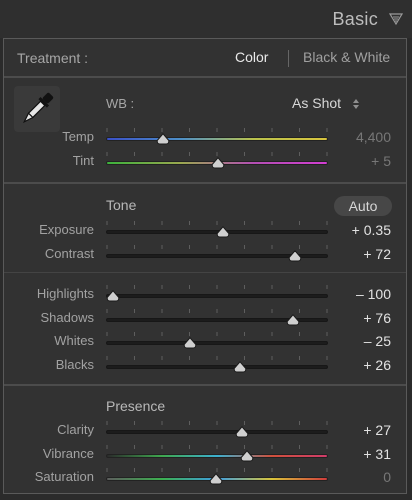  I want to click on wb-value: As Shot, so click(316, 103).